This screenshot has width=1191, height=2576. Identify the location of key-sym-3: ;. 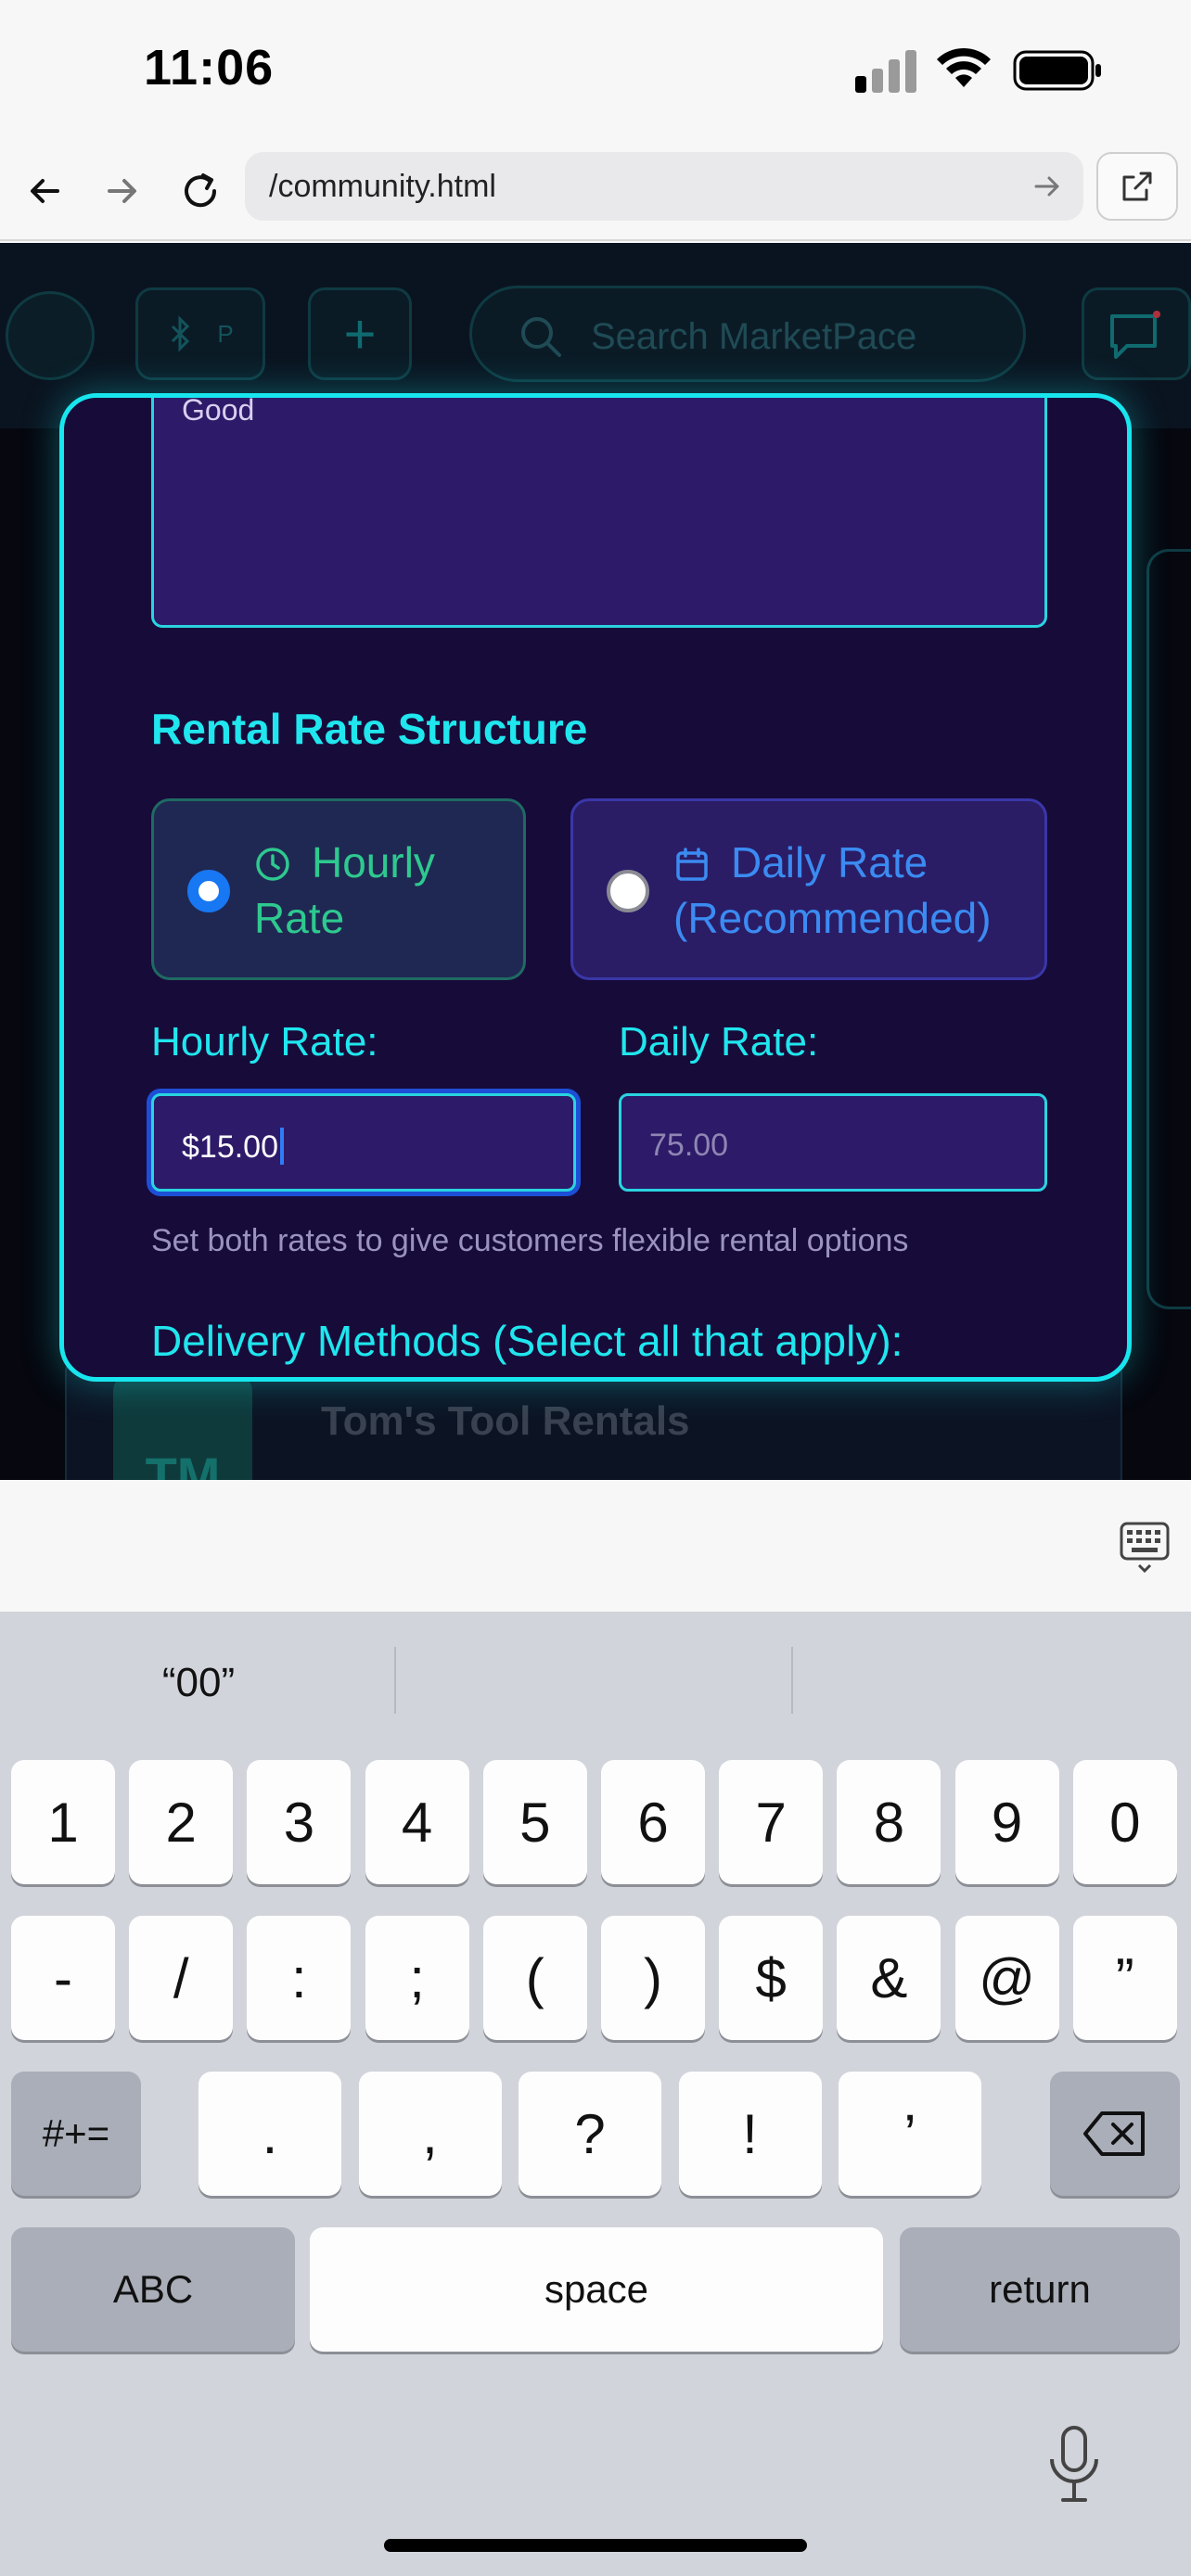
(417, 1978).